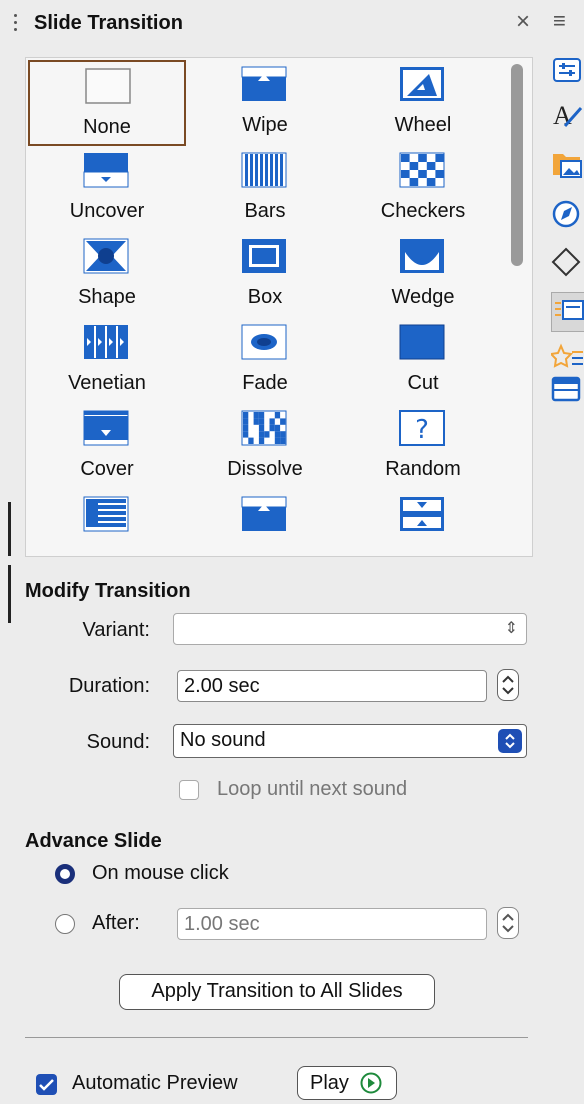  What do you see at coordinates (332, 686) in the screenshot?
I see `duration-field: 2.00 sec` at bounding box center [332, 686].